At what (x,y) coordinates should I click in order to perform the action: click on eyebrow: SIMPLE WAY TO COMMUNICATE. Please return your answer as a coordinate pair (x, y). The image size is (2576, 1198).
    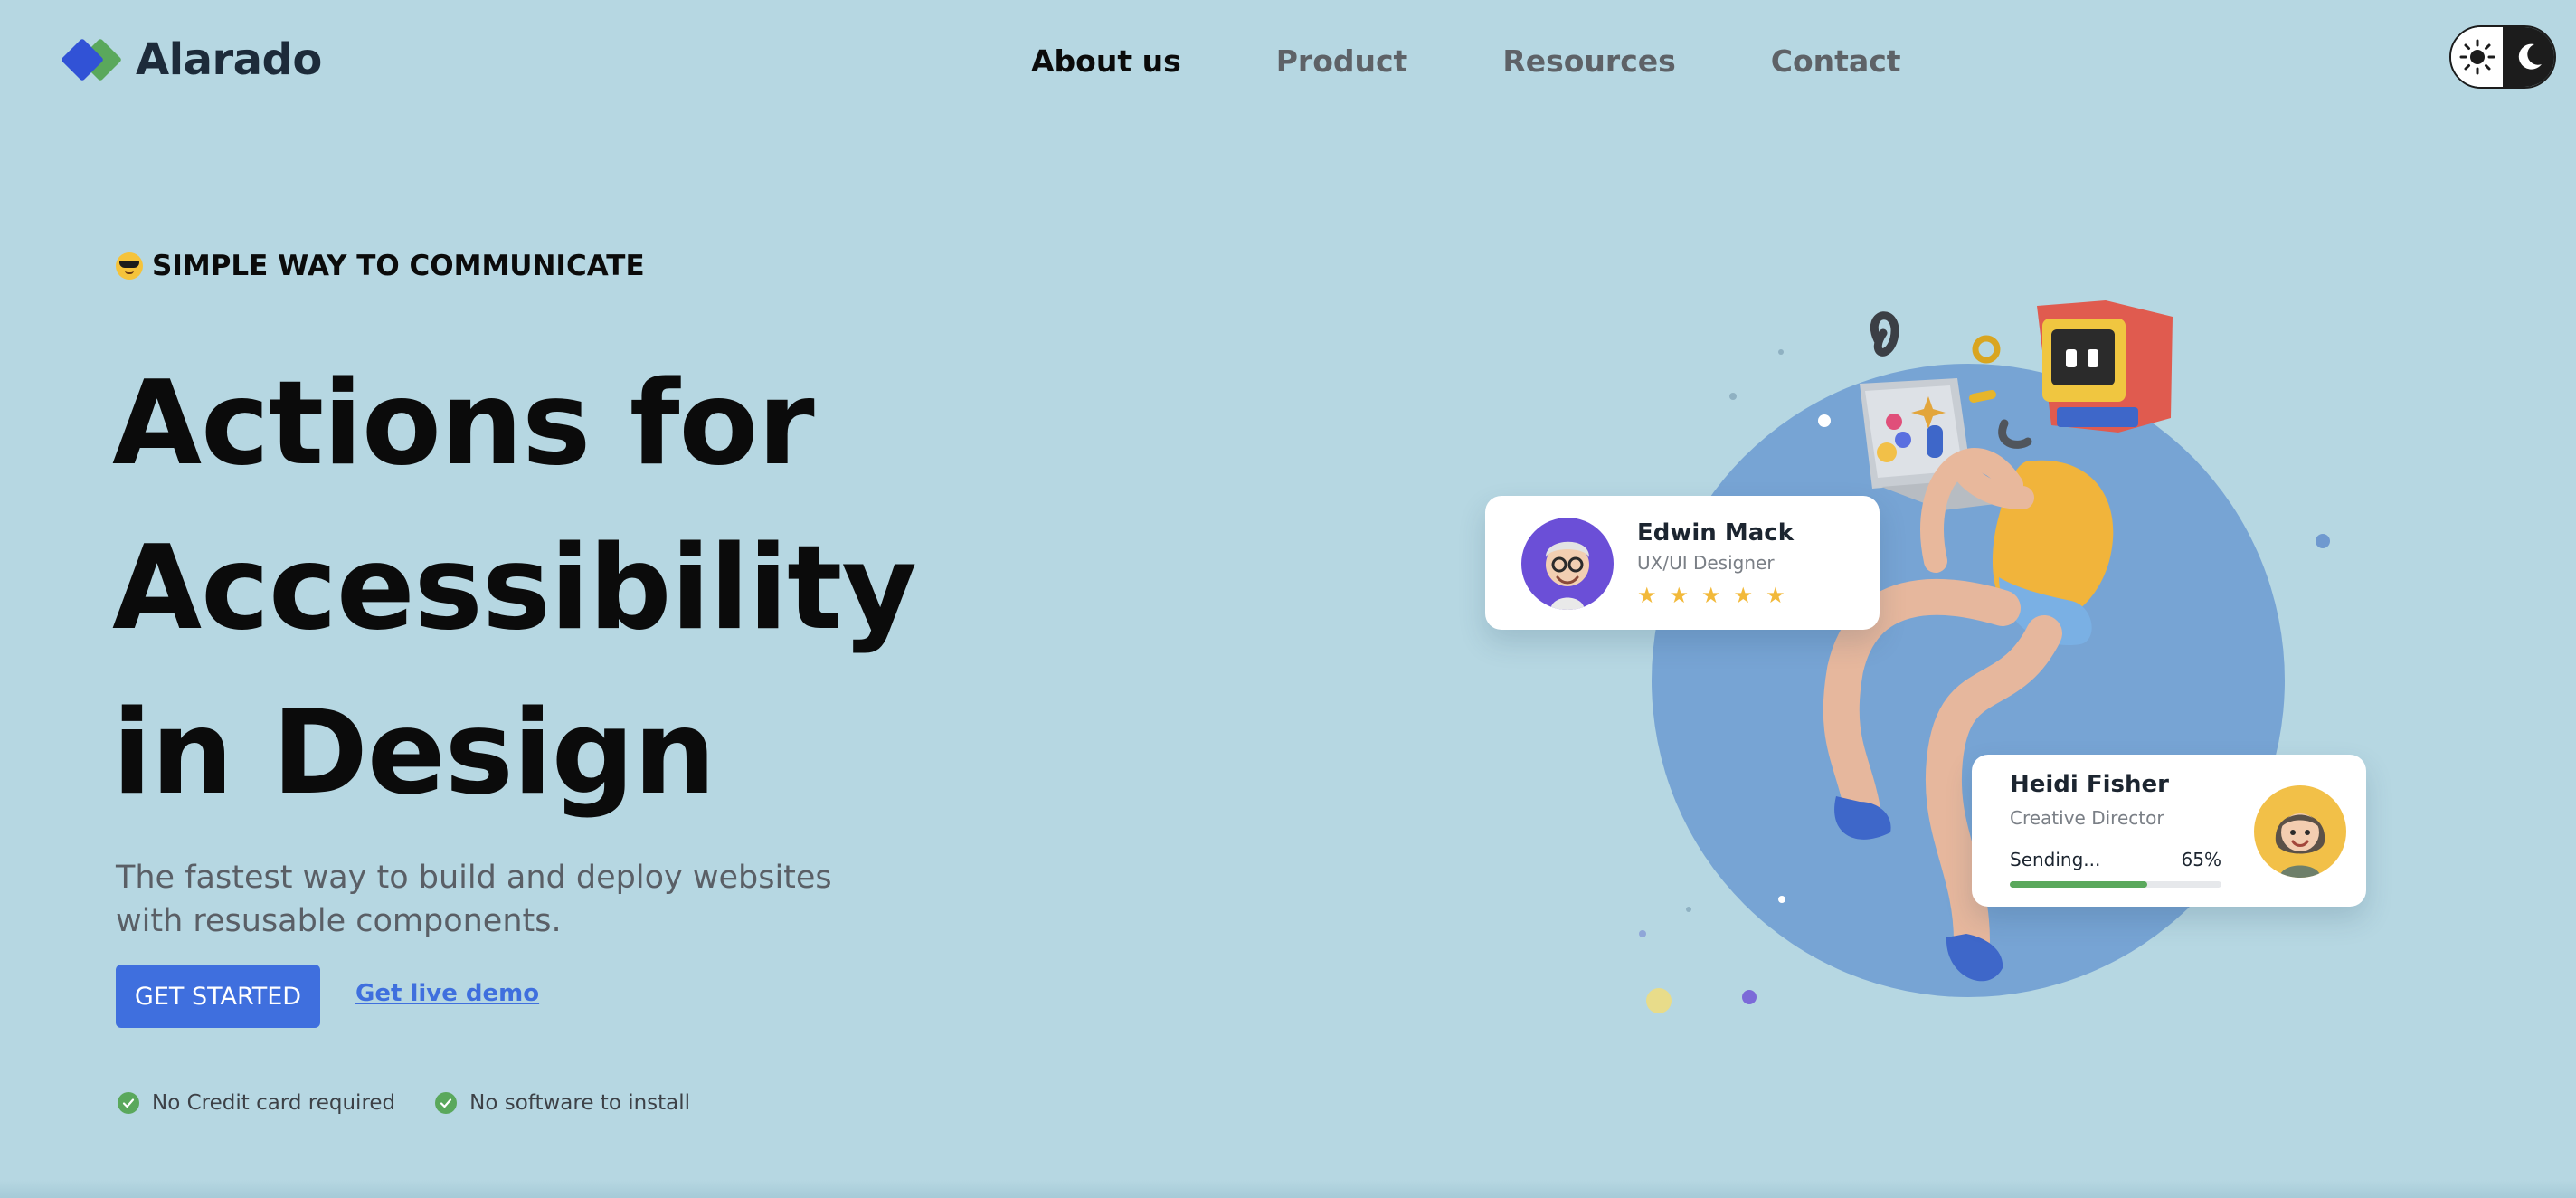
    Looking at the image, I should click on (380, 266).